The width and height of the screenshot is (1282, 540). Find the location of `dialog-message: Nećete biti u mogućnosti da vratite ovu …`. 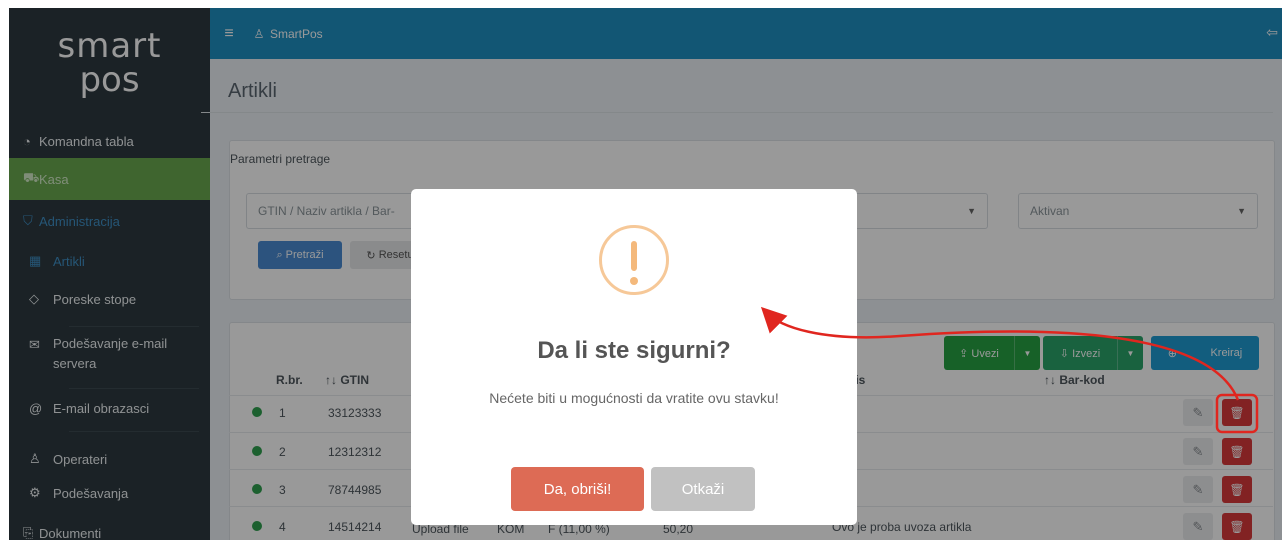

dialog-message: Nećete biti u mogućnosti da vratite ovu … is located at coordinates (634, 398).